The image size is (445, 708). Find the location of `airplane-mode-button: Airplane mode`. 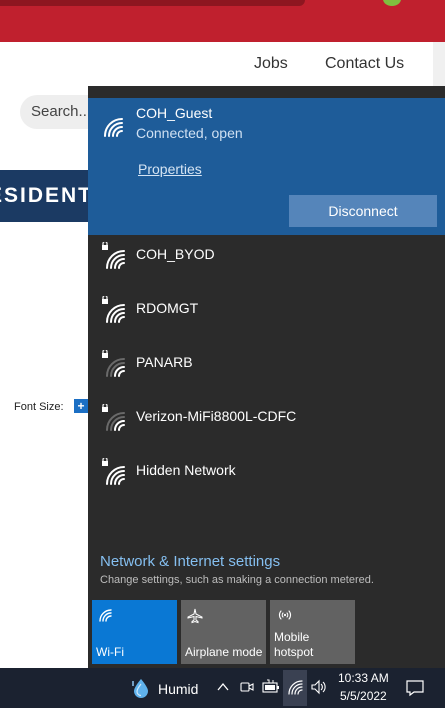

airplane-mode-button: Airplane mode is located at coordinates (223, 632).